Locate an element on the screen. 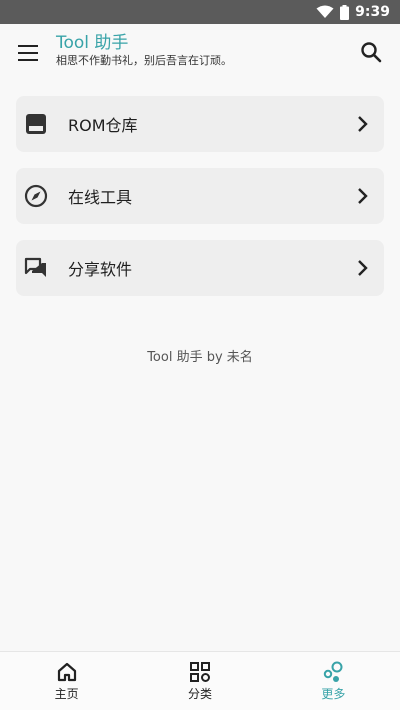 The height and width of the screenshot is (710, 400). bottom-navigation: 主页 分类 更多 is located at coordinates (200, 680).